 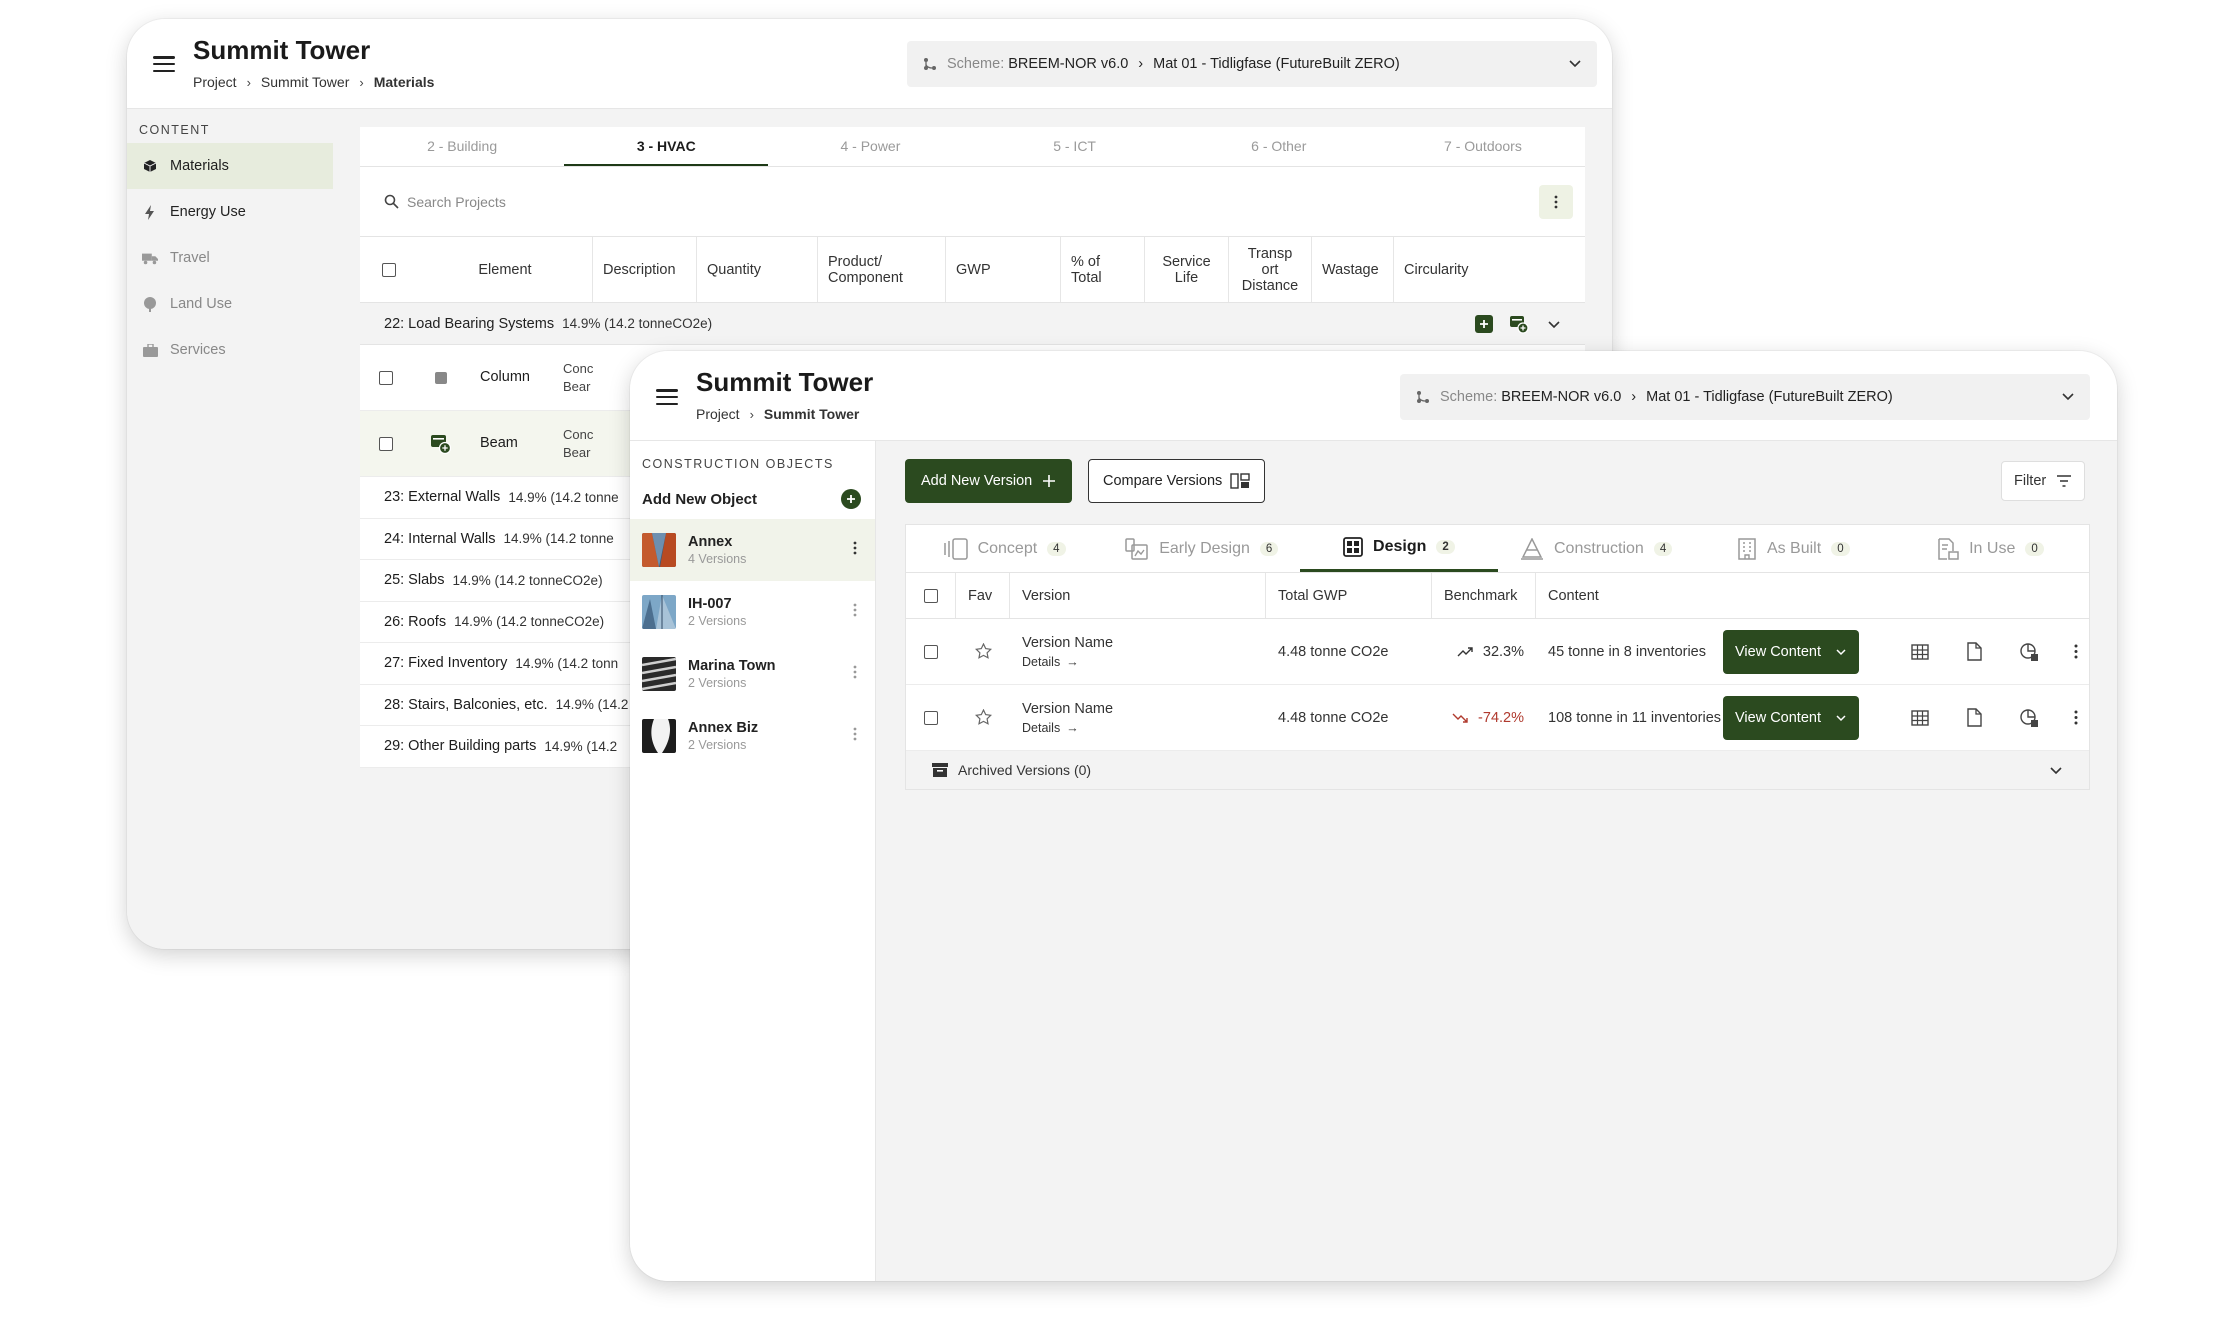 I want to click on tab-early-design: Early Design 6, so click(x=1201, y=548).